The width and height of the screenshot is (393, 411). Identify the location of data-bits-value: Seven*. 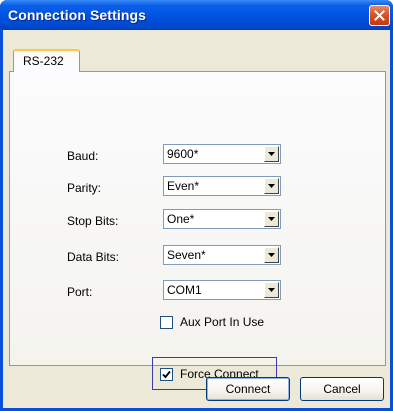
(186, 255).